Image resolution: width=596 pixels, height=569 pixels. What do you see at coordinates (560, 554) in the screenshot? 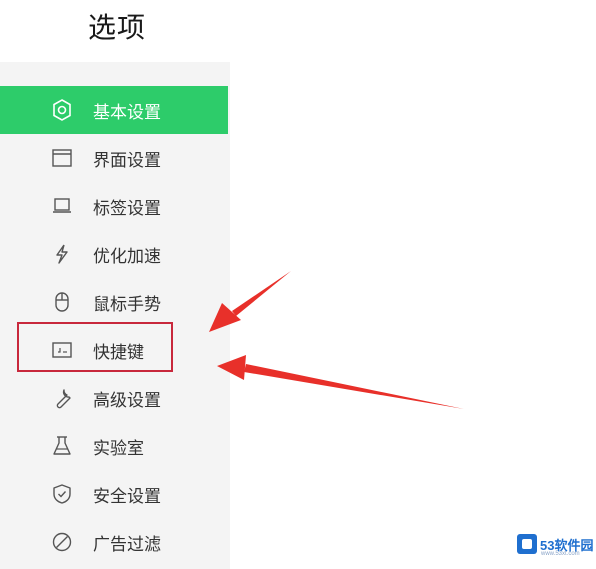
I see `watermark-url: www.53xt.com` at bounding box center [560, 554].